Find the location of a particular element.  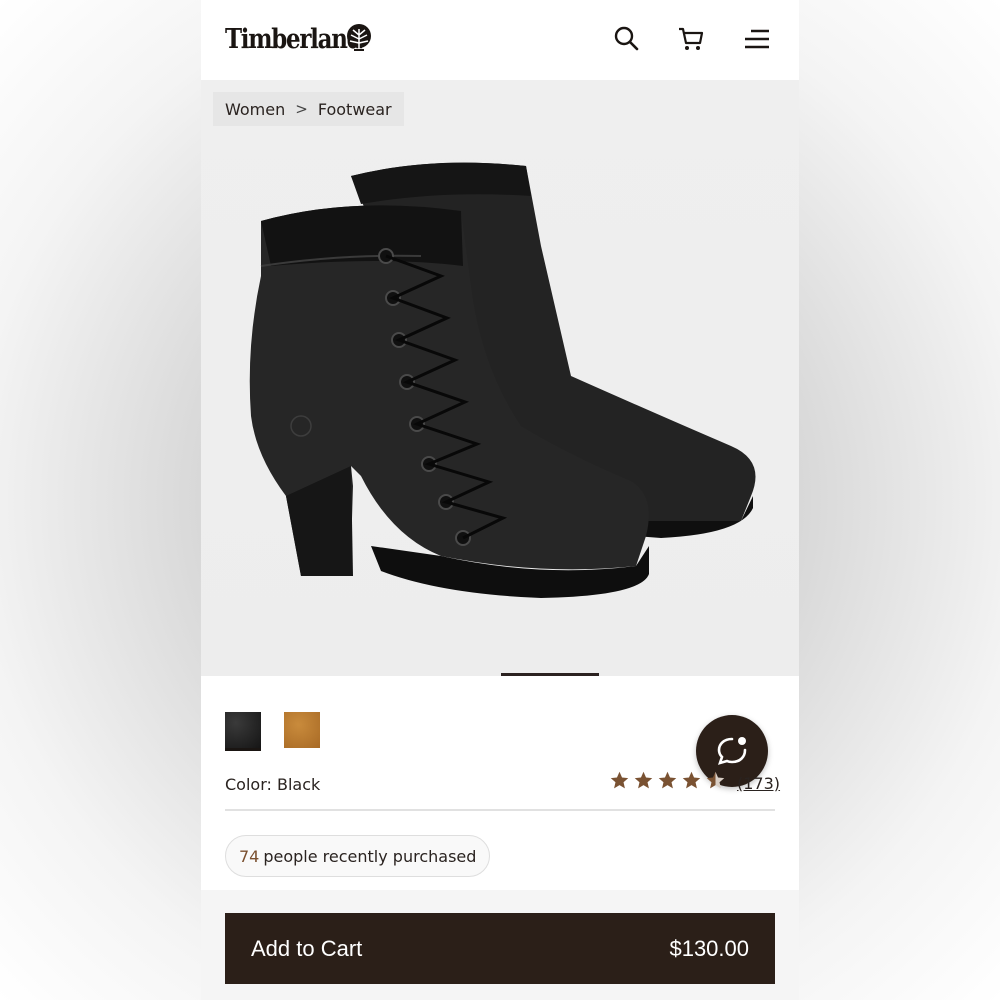

tree-logo-icon is located at coordinates (359, 40).